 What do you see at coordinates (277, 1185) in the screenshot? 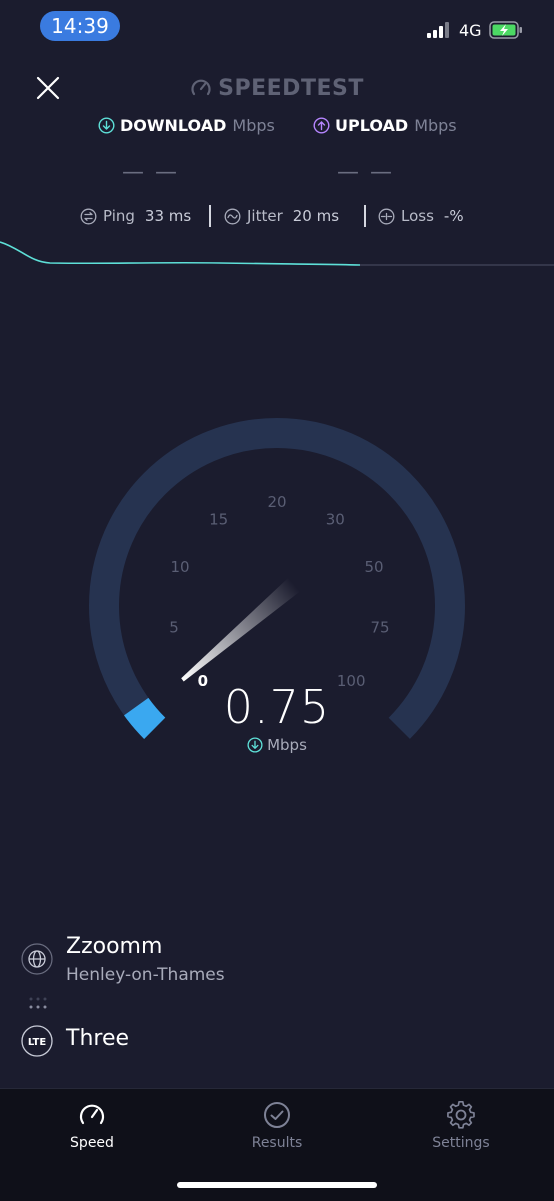
I see `home-indicator` at bounding box center [277, 1185].